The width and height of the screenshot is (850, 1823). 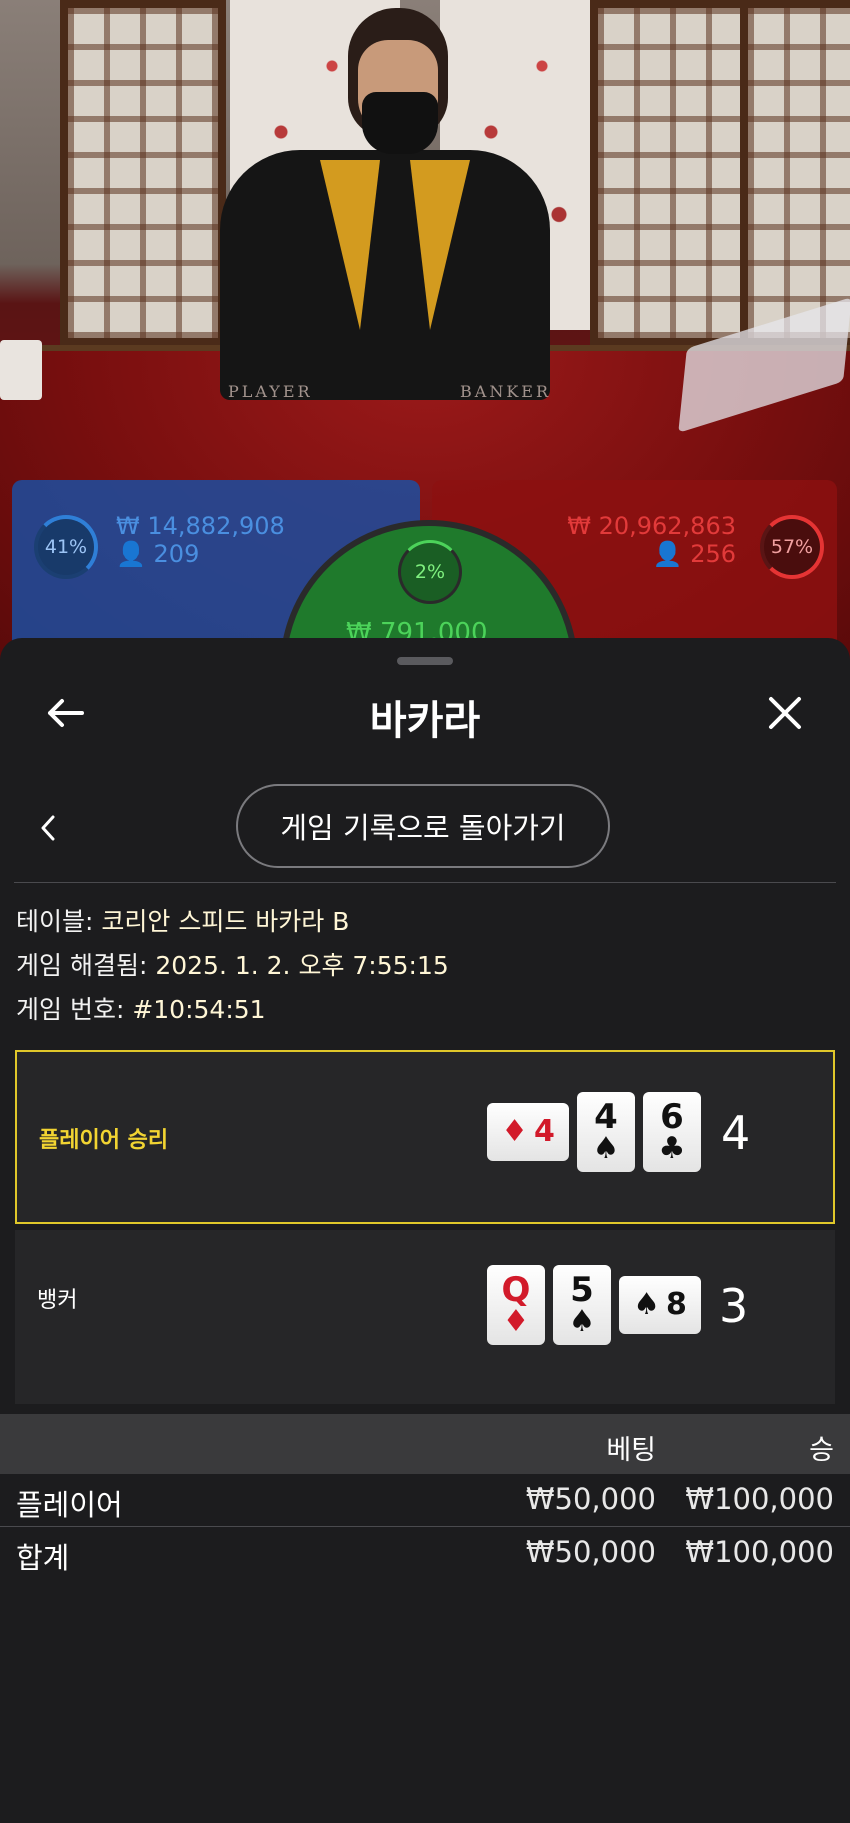 I want to click on tie-percent-ring: 2%, so click(x=430, y=572).